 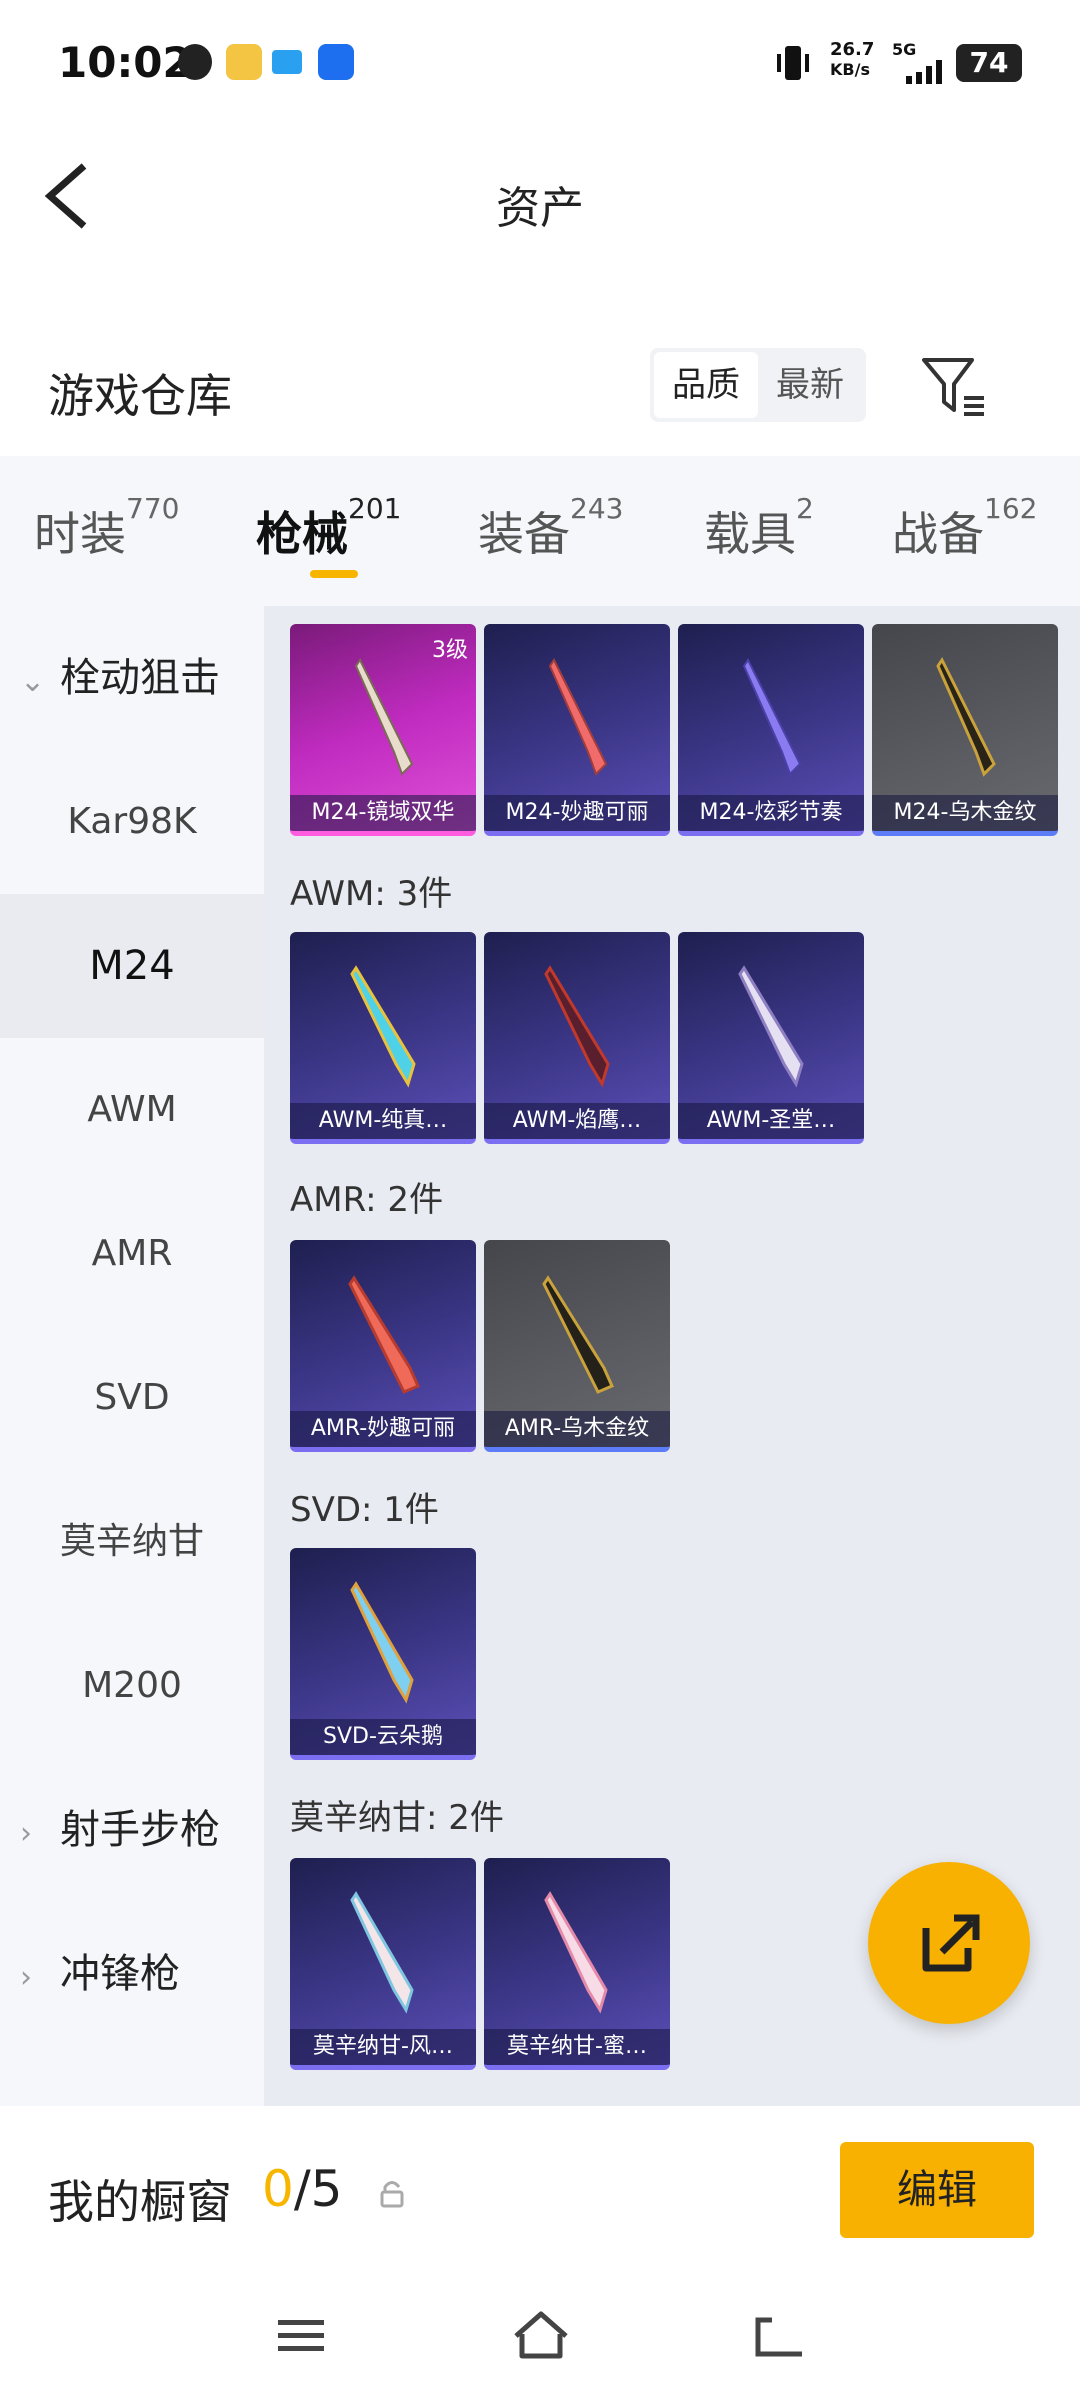 What do you see at coordinates (540, 65) in the screenshot?
I see `status-bar: 10:02 26.7 KB/s 5G 74` at bounding box center [540, 65].